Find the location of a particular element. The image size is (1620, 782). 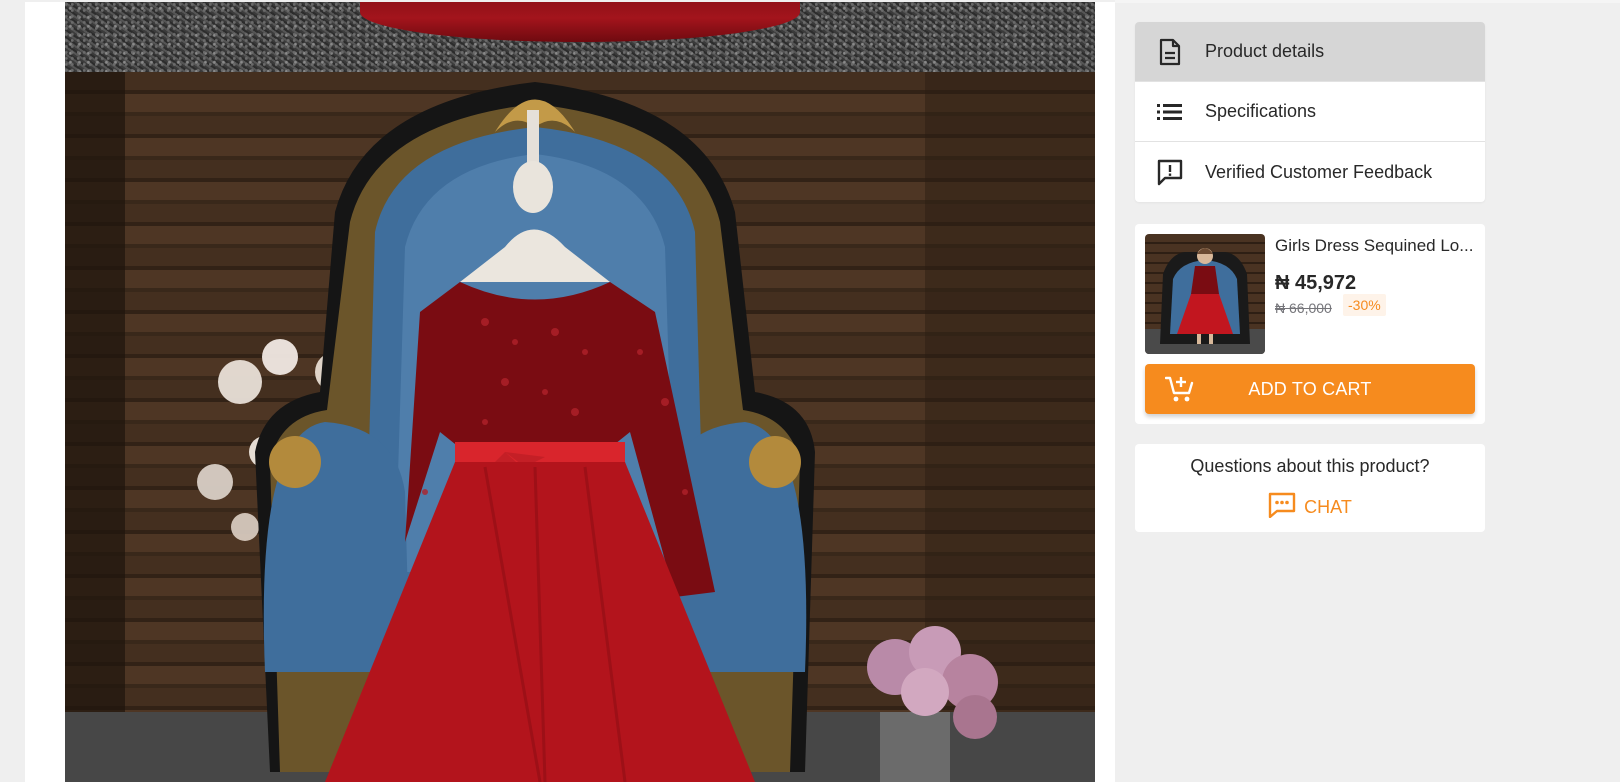

nav-item-customer-feedback: Verified Customer Feedback is located at coordinates (1310, 172).